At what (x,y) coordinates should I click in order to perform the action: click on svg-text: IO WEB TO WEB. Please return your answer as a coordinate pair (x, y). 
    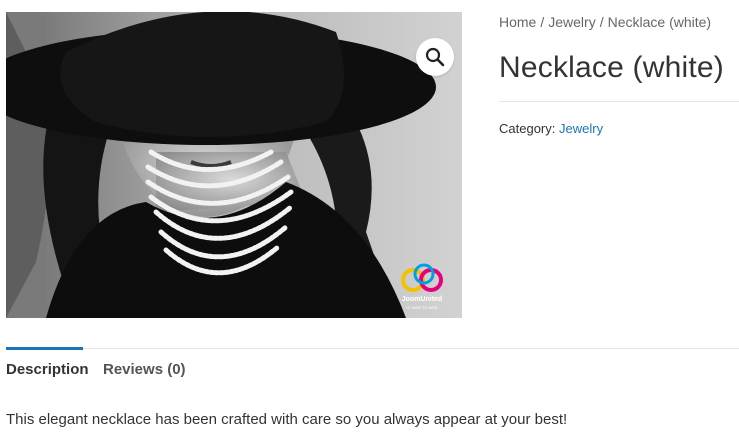
    Looking at the image, I should click on (422, 307).